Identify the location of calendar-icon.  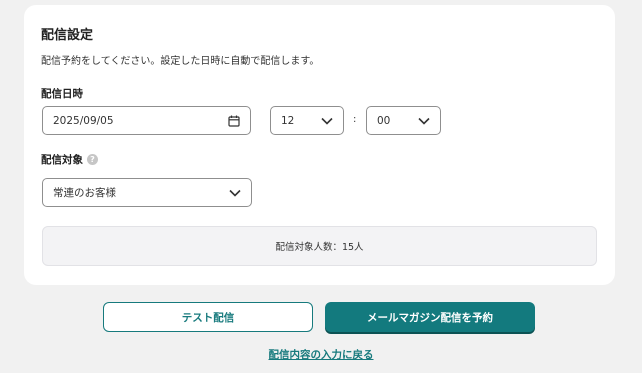
(234, 121).